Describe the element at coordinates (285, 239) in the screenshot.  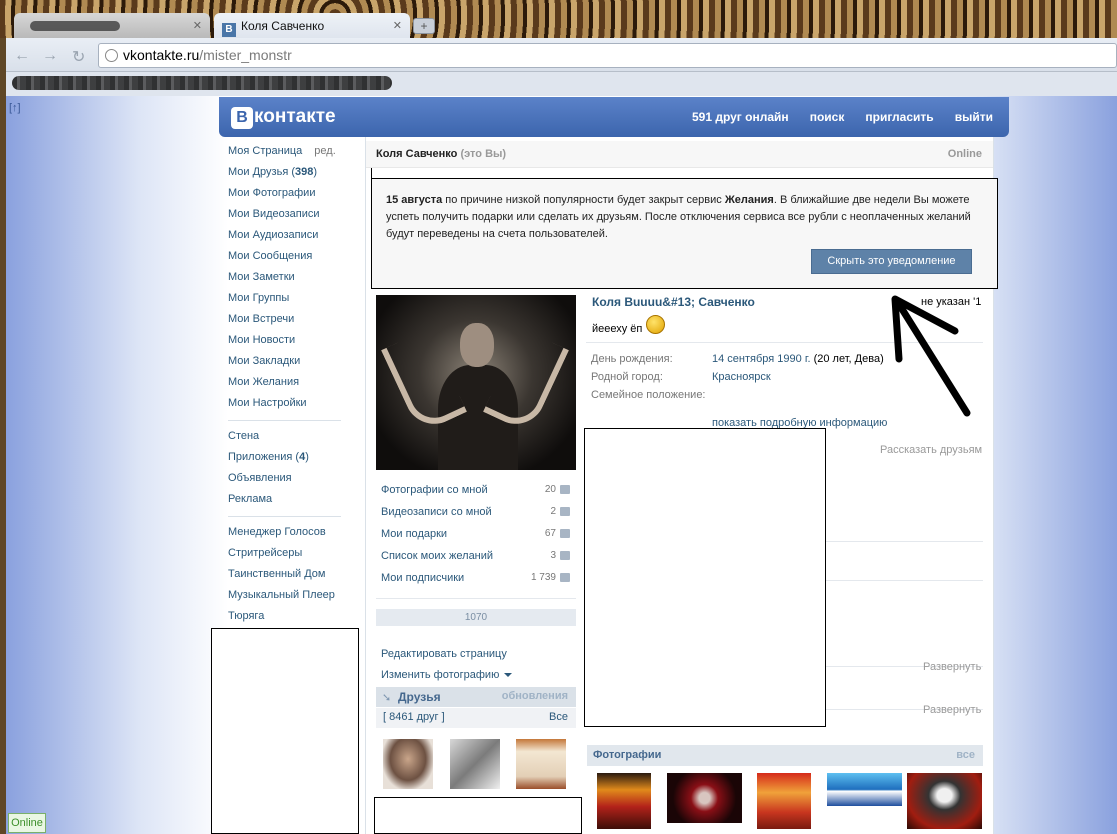
I see `menu-my-audio: Мои Аудиозаписи` at that location.